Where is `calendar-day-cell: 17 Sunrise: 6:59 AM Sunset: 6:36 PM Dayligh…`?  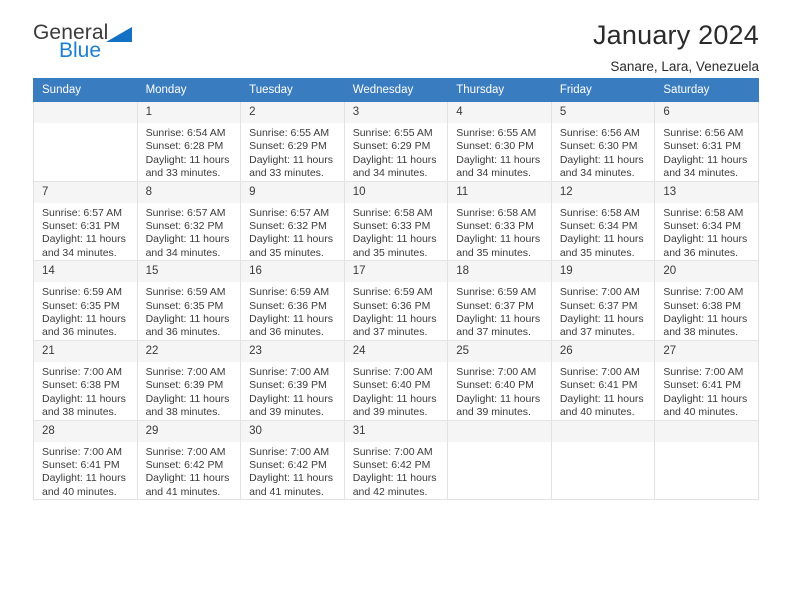
calendar-day-cell: 17 Sunrise: 6:59 AM Sunset: 6:36 PM Dayligh… is located at coordinates (396, 300).